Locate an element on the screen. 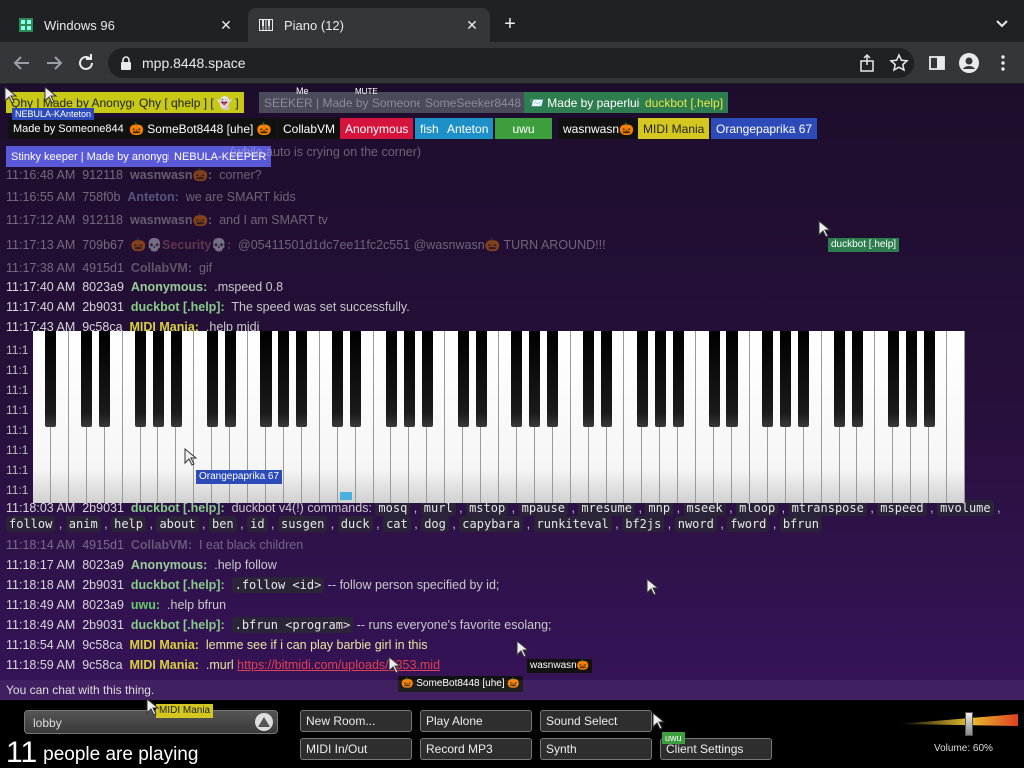 Image resolution: width=1024 pixels, height=768 pixels. lock-icon is located at coordinates (126, 63).